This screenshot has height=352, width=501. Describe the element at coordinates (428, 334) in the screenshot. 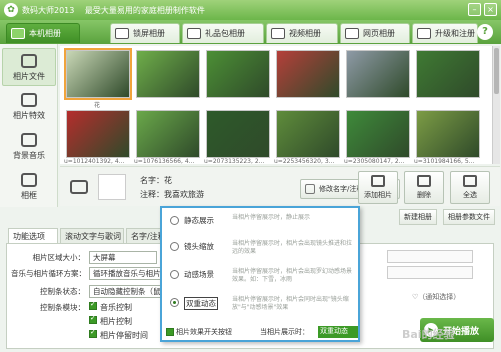

I see `watermark: Bai的经验` at that location.